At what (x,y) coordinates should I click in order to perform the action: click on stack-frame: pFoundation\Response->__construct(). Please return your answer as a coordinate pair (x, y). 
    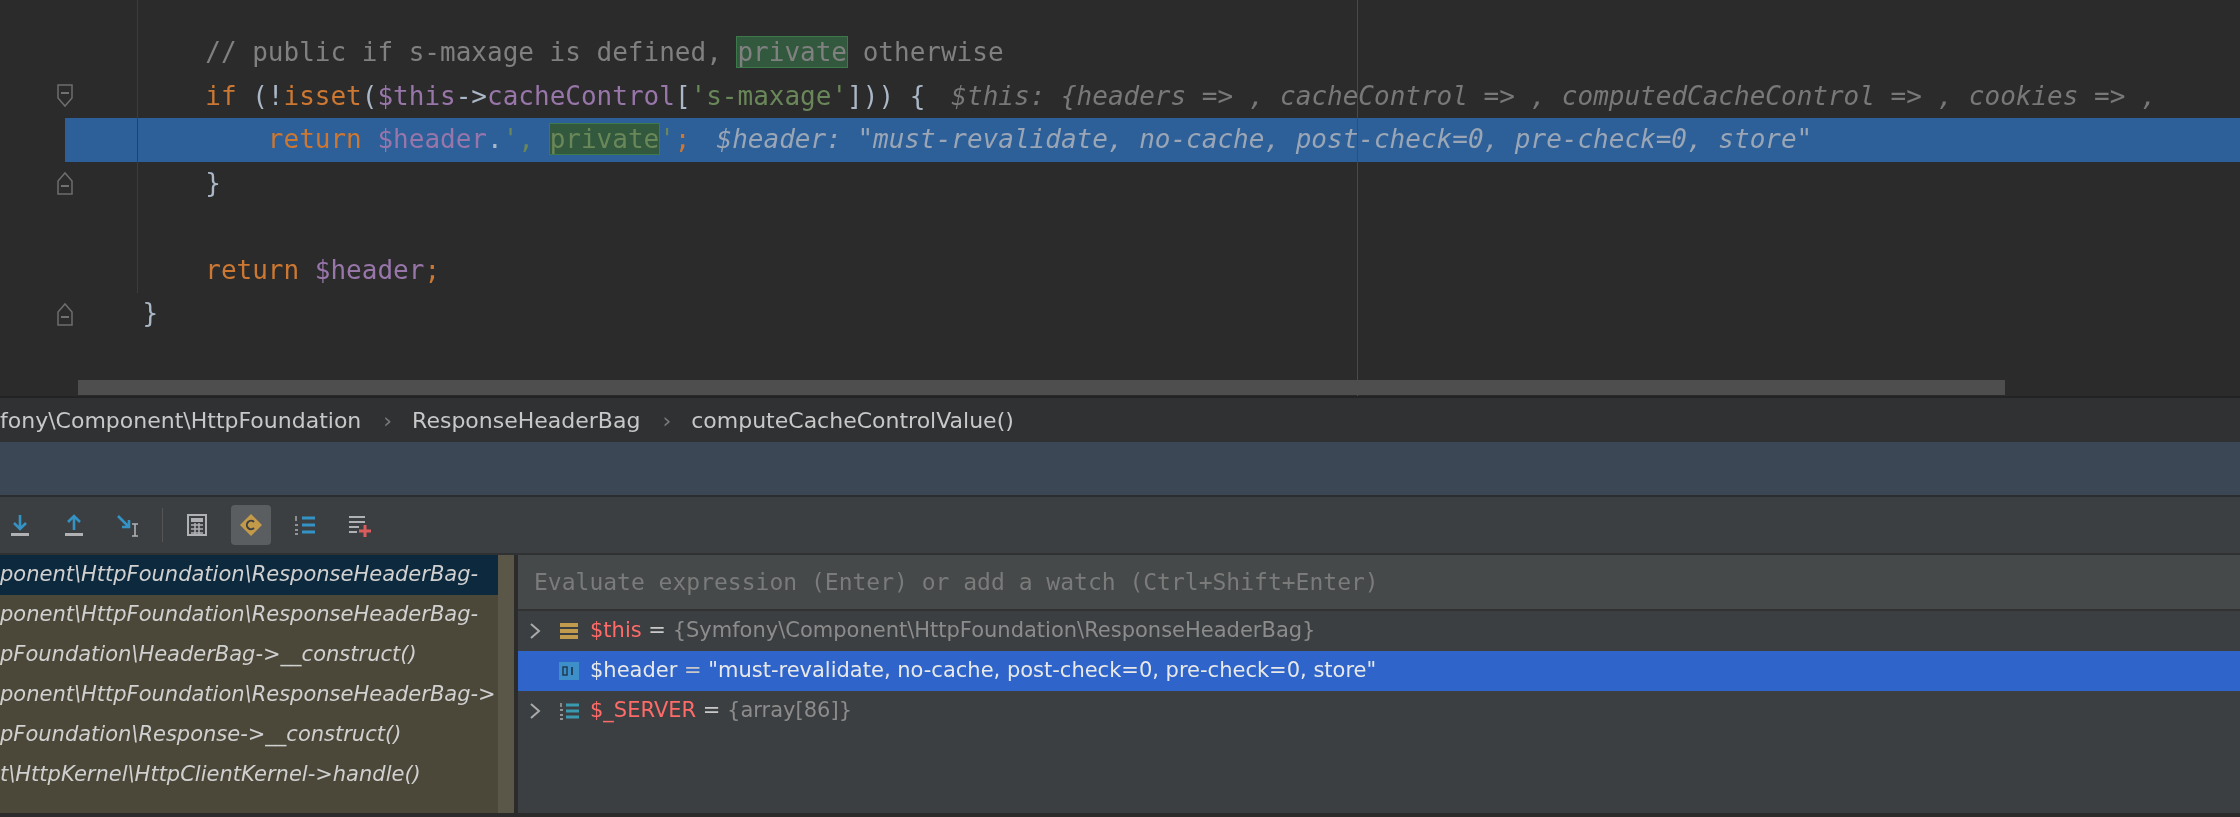
    Looking at the image, I should click on (250, 735).